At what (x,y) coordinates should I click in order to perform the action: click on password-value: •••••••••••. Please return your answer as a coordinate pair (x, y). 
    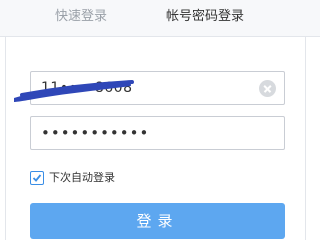
    Looking at the image, I should click on (95, 133).